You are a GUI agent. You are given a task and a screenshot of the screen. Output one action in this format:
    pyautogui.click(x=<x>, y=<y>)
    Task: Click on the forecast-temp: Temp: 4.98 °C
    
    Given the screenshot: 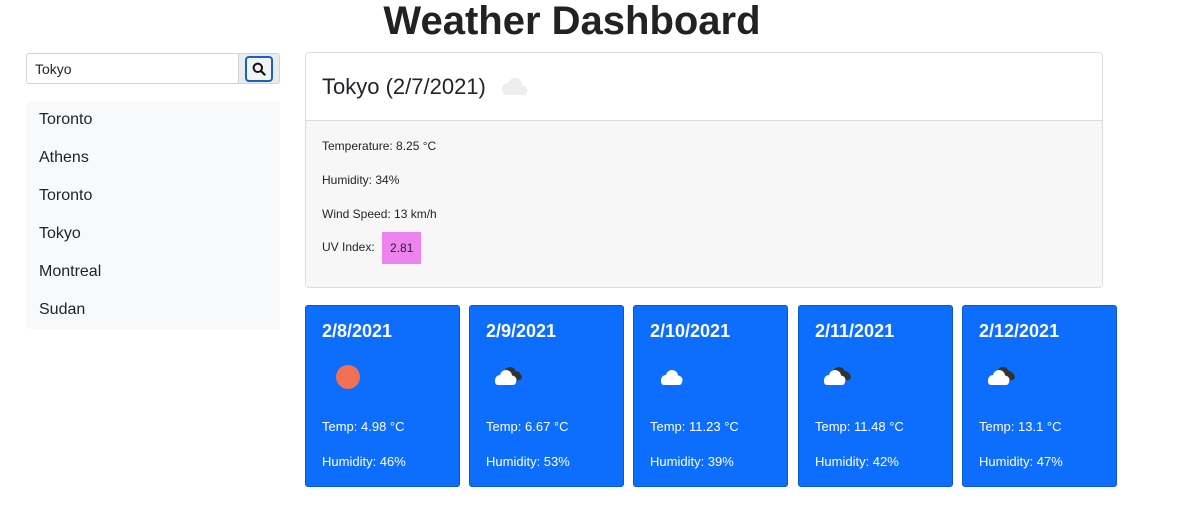 What is the action you would take?
    pyautogui.click(x=363, y=426)
    